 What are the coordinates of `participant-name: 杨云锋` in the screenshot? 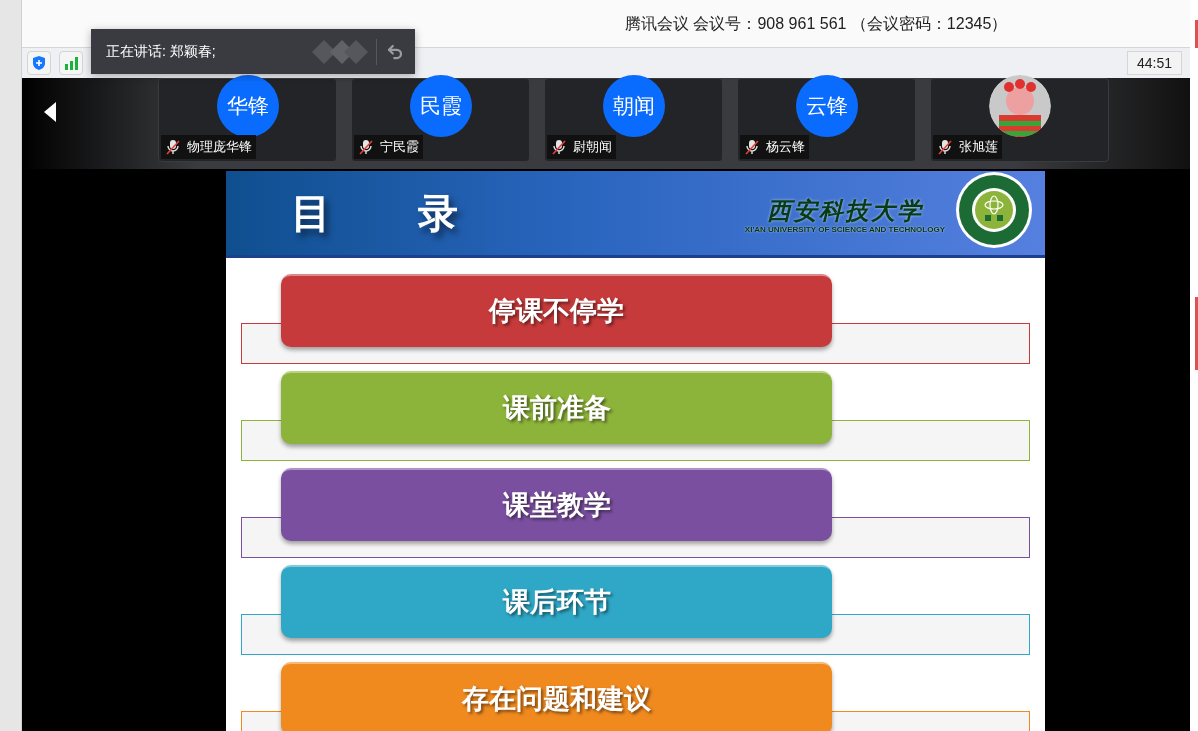 It's located at (785, 147).